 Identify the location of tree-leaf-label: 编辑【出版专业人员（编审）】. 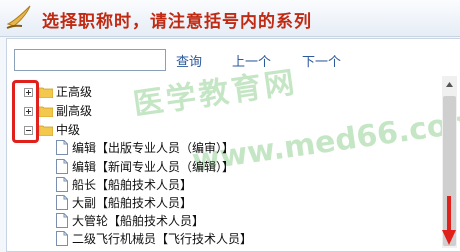
(153, 148).